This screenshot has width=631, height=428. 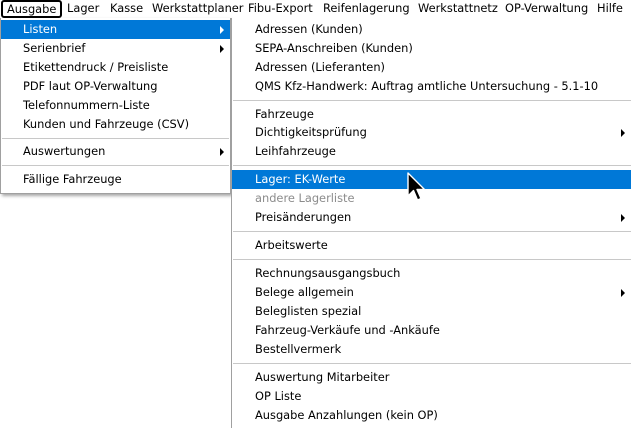 I want to click on menu-item-label: Listen, so click(x=40, y=29).